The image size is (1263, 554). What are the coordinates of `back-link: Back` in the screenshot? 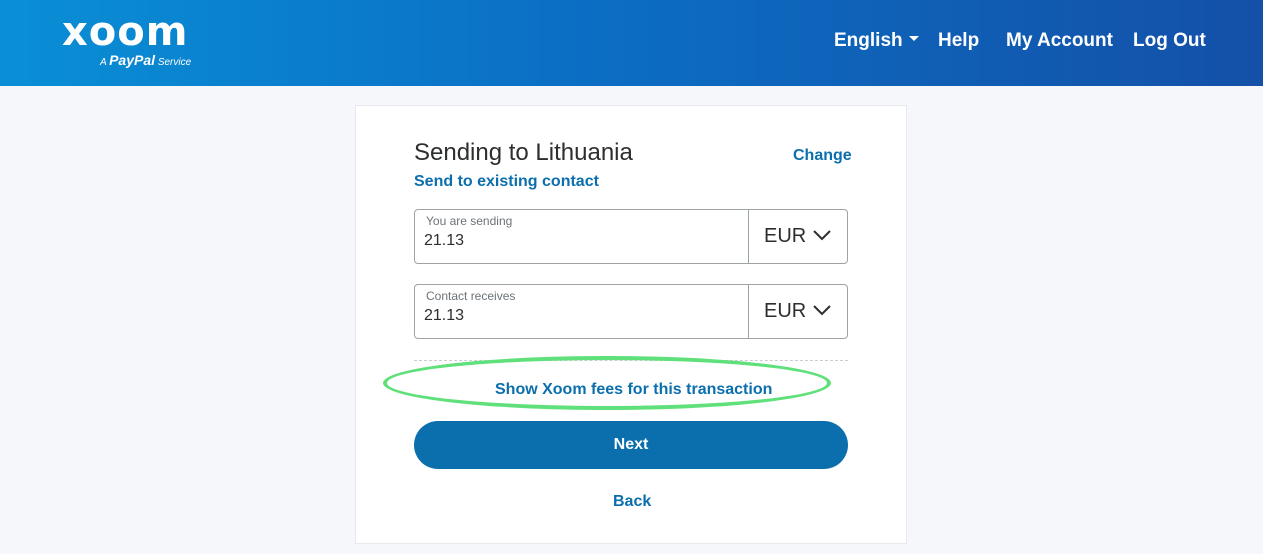 It's located at (632, 502).